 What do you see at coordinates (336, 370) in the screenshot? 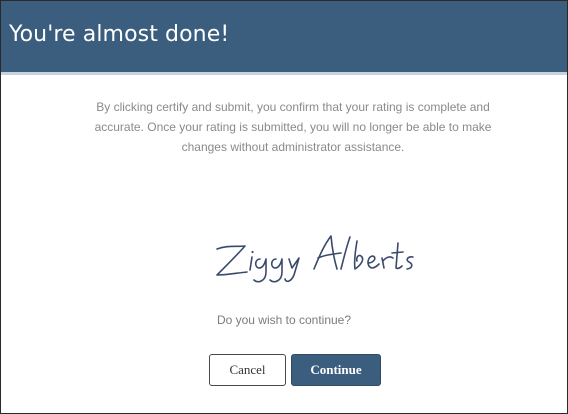
I see `continue-button: Continue` at bounding box center [336, 370].